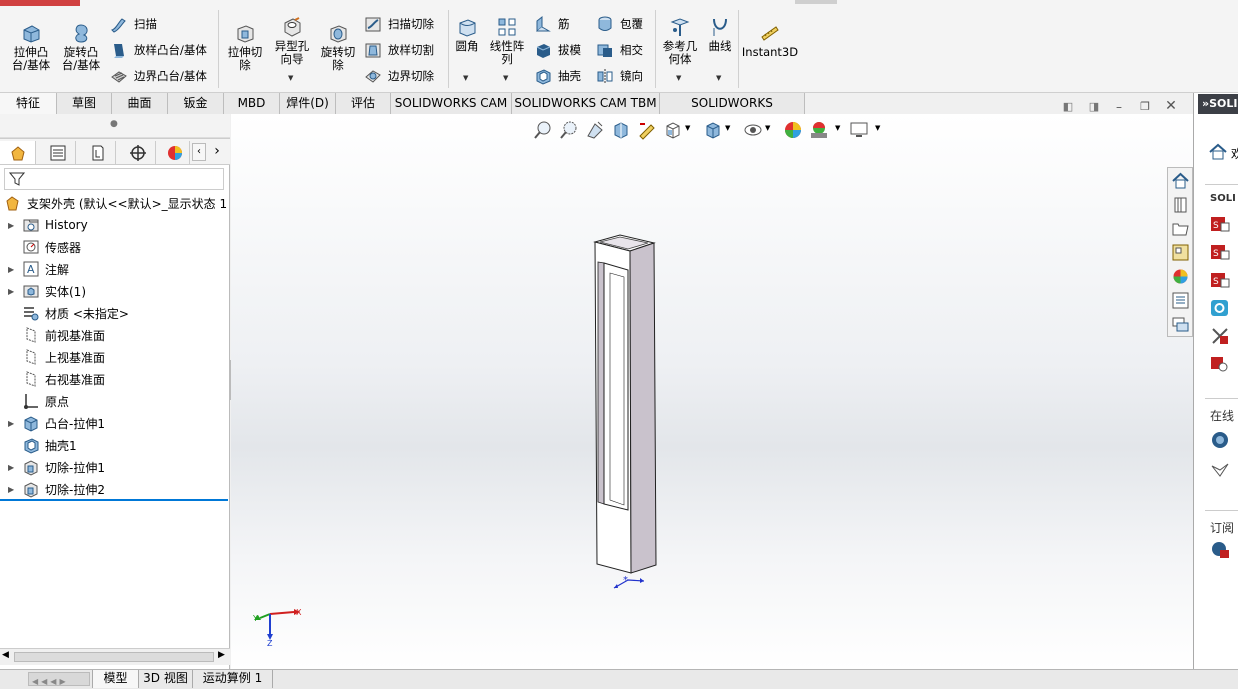 This screenshot has height=689, width=1238. I want to click on design-library-icon, so click(1180, 204).